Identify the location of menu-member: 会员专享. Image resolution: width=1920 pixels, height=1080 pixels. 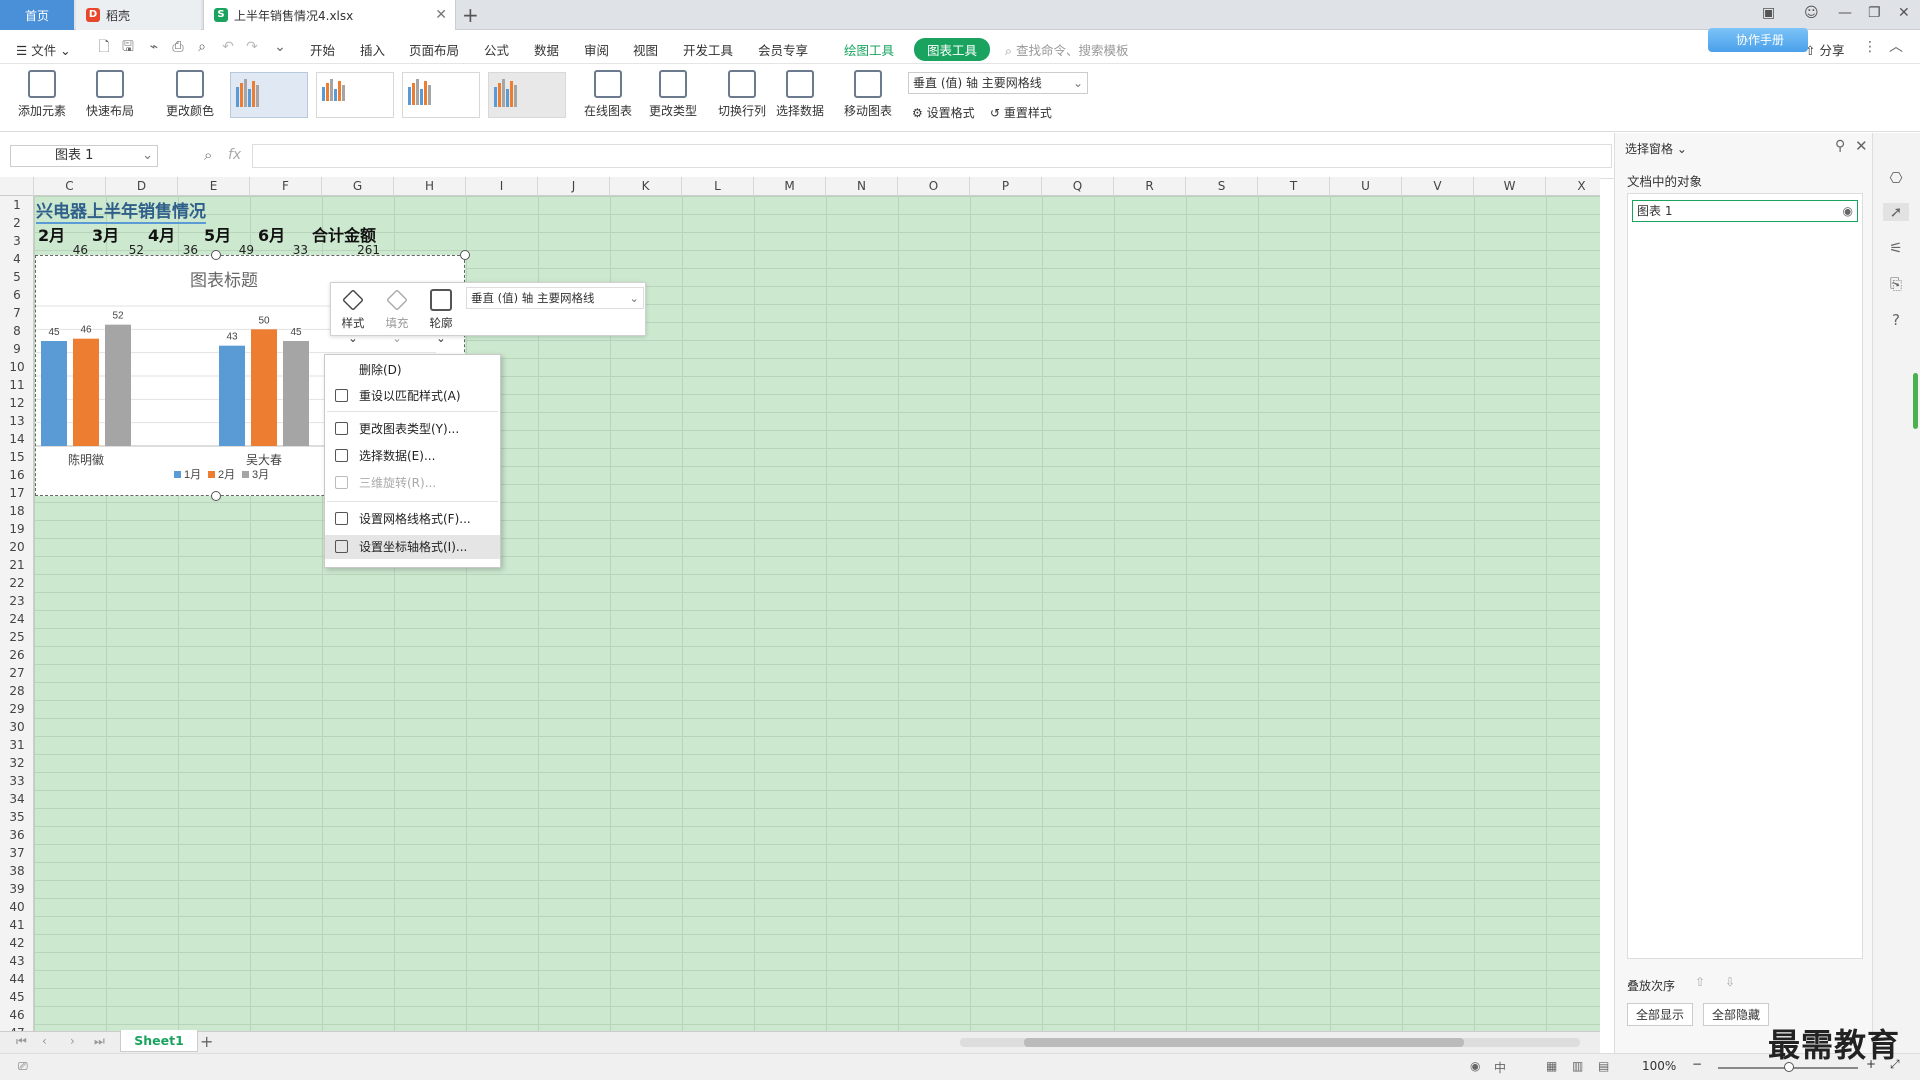
(783, 49).